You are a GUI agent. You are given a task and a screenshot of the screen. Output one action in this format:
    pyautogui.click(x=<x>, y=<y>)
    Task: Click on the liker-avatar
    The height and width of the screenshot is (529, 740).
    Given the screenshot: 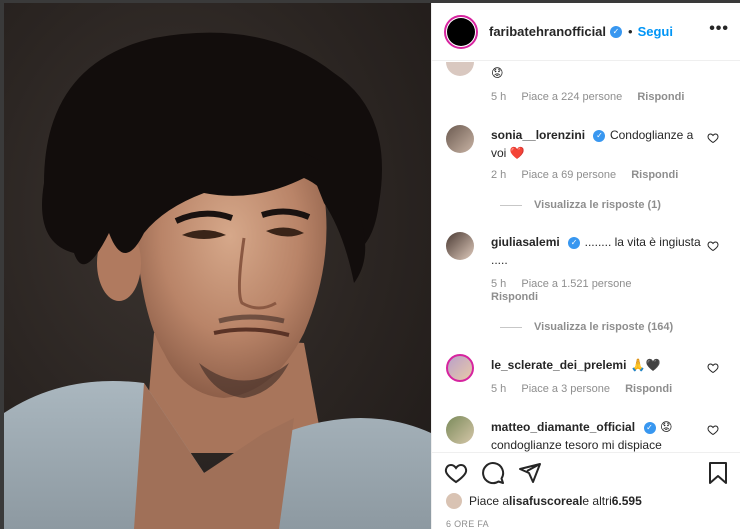 What is the action you would take?
    pyautogui.click(x=454, y=501)
    